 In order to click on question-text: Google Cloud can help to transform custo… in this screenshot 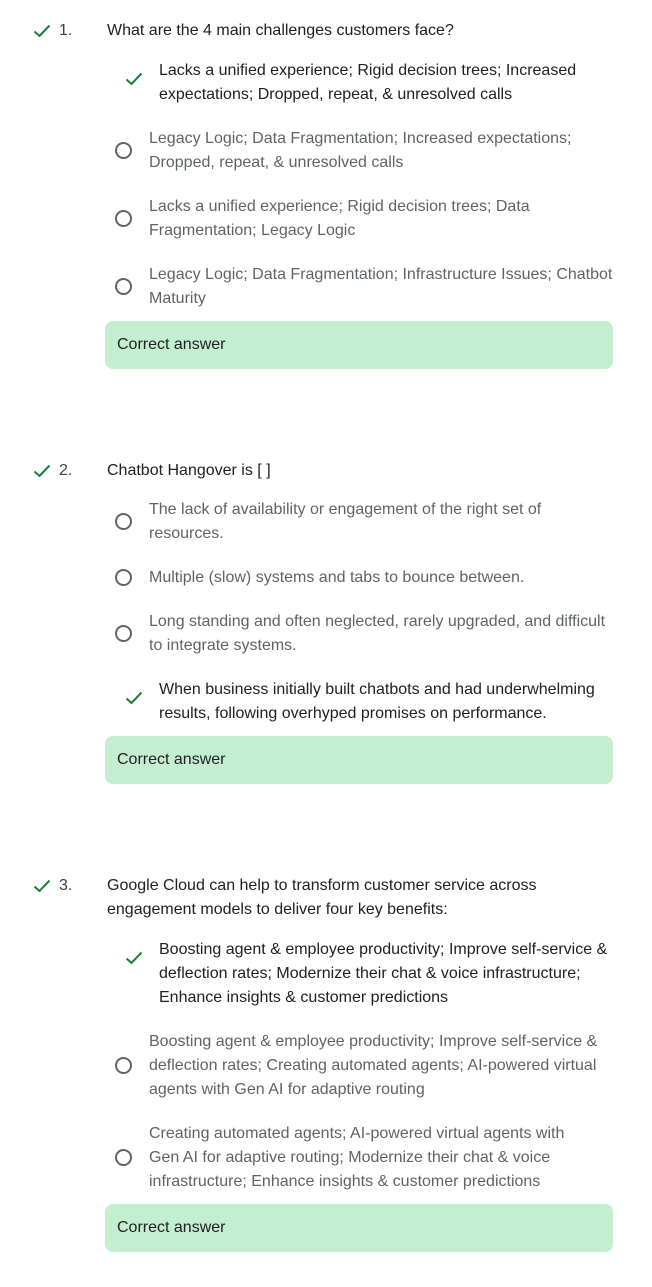, I will do `click(322, 897)`.